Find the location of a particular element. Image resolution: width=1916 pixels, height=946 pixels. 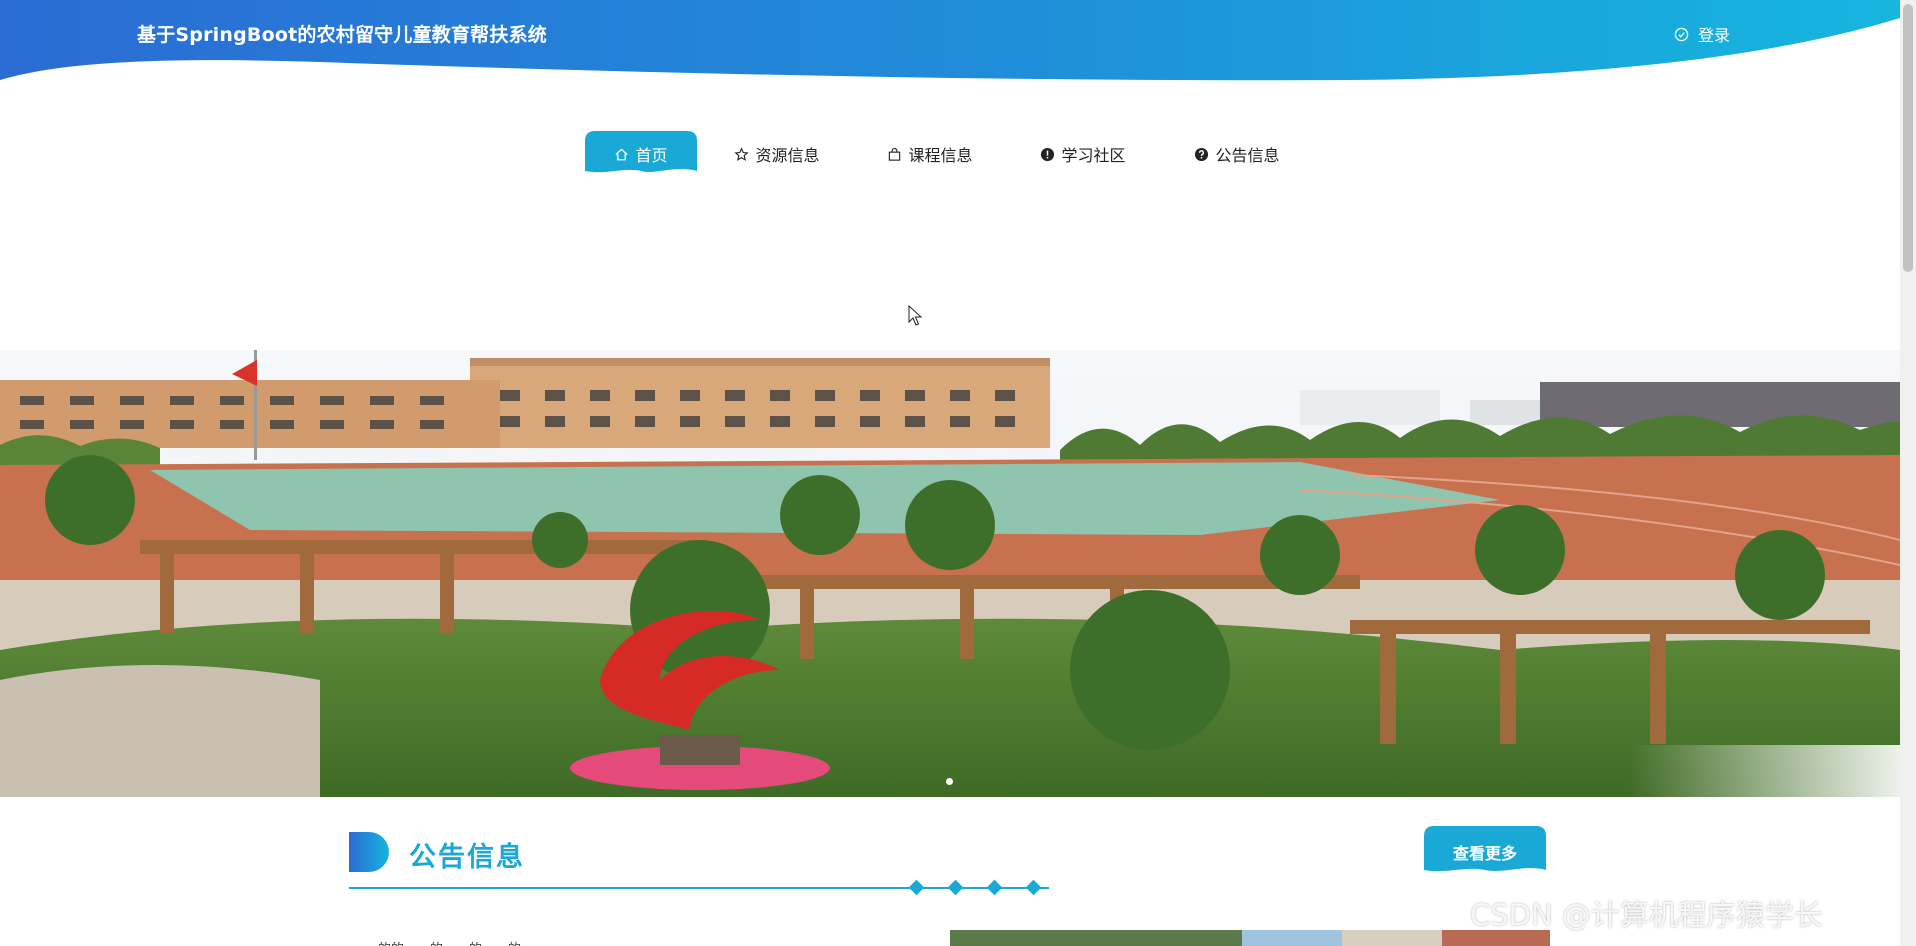

notice-thumbnail-strip is located at coordinates (1250, 938).